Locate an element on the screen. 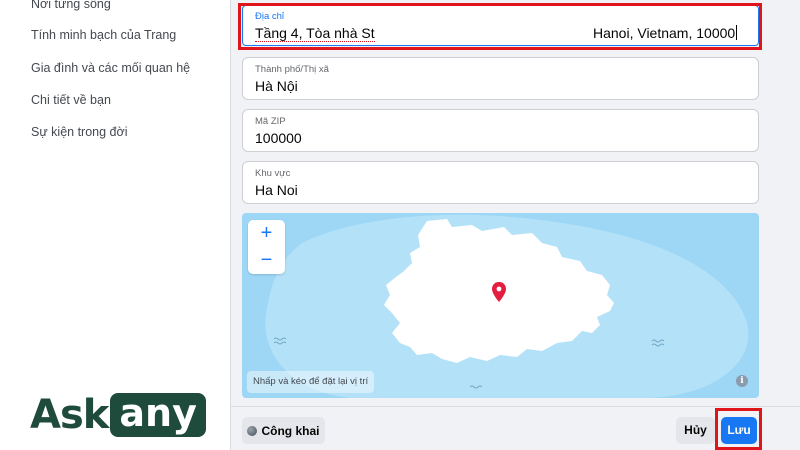  cancel-button: Hủy is located at coordinates (695, 430).